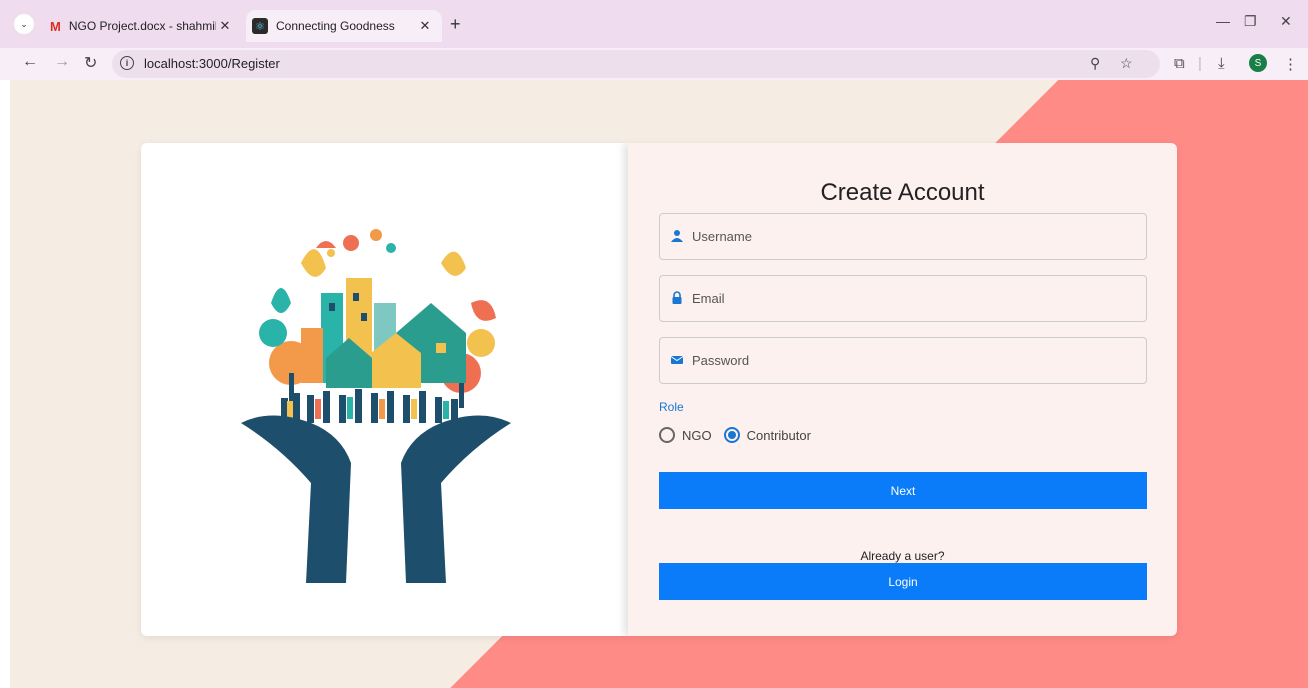 This screenshot has height=688, width=1308. What do you see at coordinates (1221, 63) in the screenshot?
I see `download-icon: ⤓` at bounding box center [1221, 63].